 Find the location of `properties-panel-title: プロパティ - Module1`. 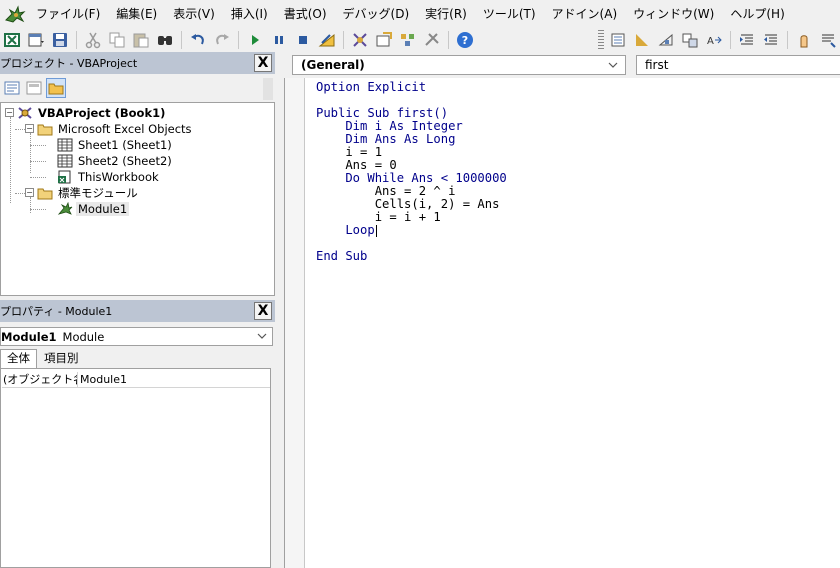

properties-panel-title: プロパティ - Module1 is located at coordinates (56, 311).